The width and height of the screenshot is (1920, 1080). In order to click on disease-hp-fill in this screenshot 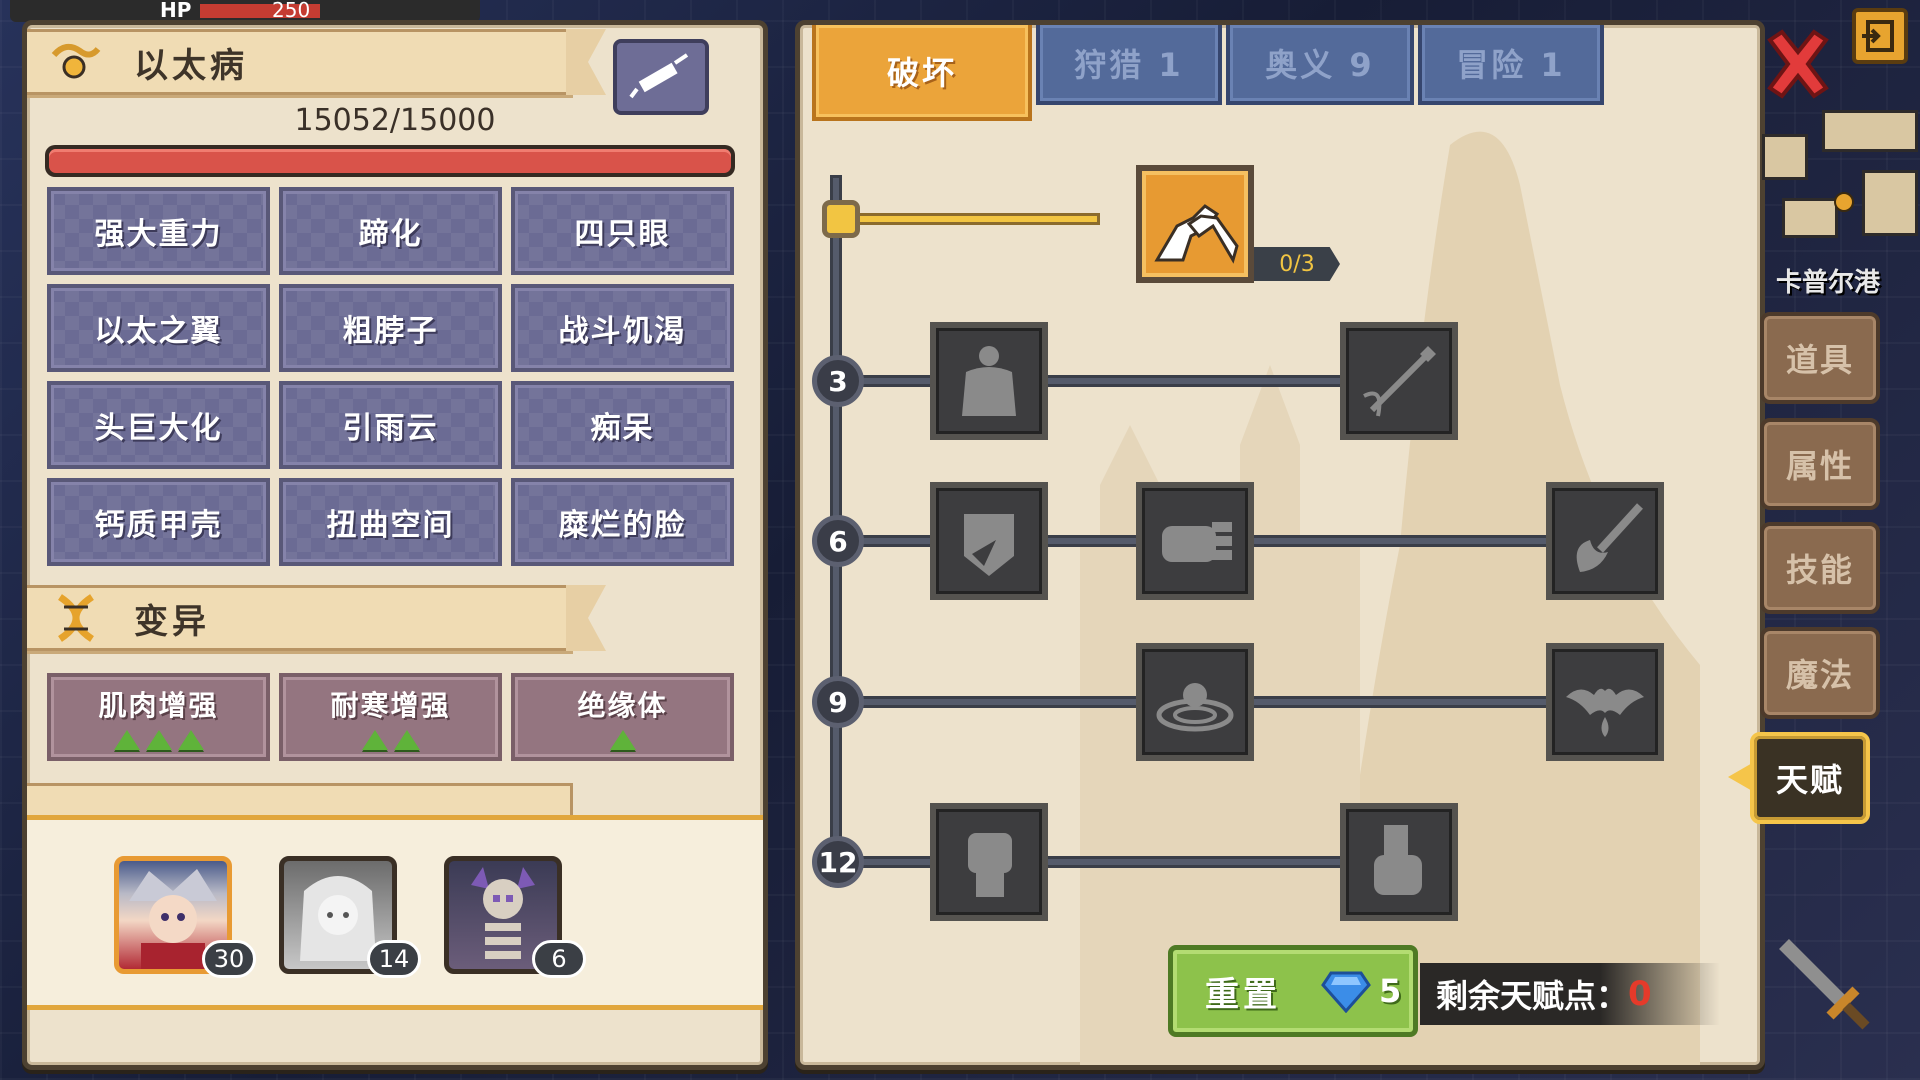, I will do `click(390, 161)`.